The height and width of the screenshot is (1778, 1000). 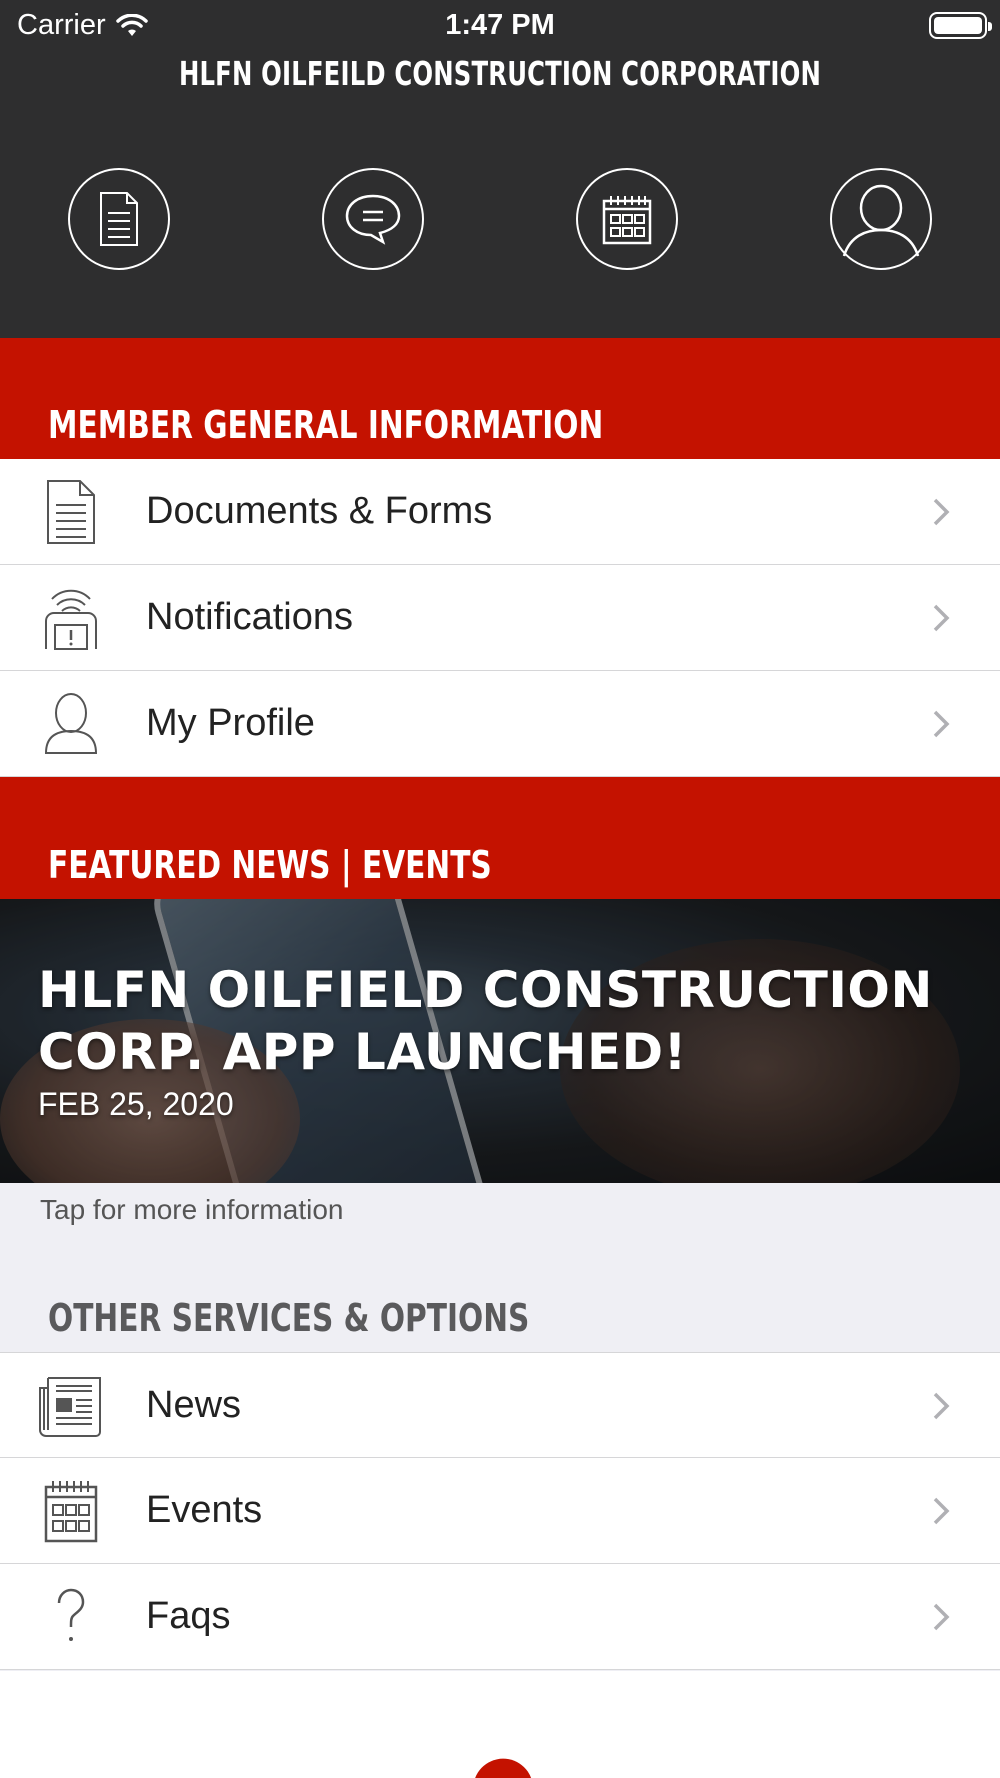 What do you see at coordinates (249, 617) in the screenshot?
I see `notifications-label: Notifications` at bounding box center [249, 617].